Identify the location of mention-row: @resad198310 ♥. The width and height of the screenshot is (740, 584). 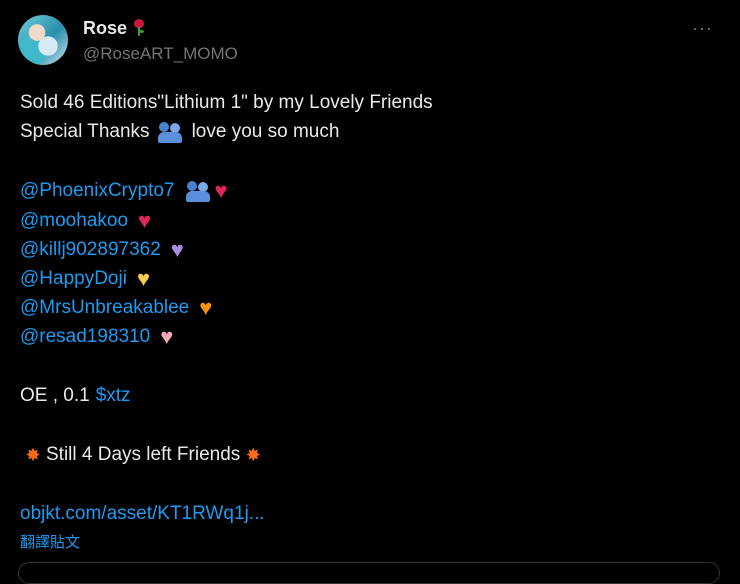
(103, 337).